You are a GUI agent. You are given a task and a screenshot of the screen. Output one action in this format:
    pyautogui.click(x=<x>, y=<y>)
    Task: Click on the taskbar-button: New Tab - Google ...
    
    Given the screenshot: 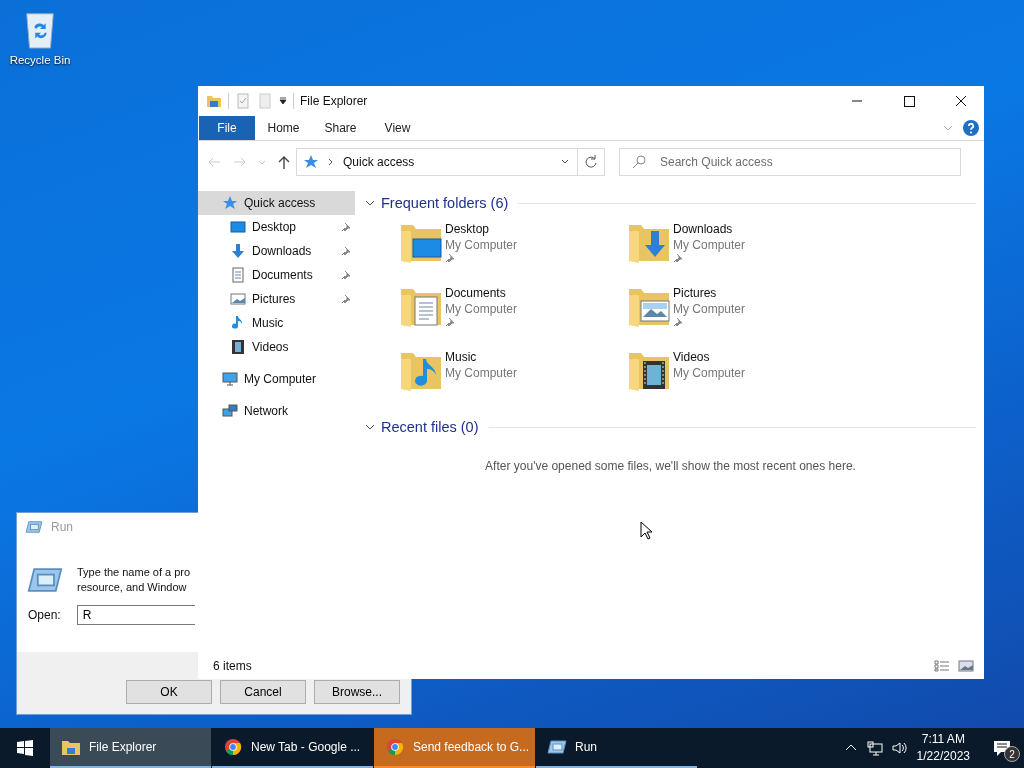 What is the action you would take?
    pyautogui.click(x=292, y=748)
    